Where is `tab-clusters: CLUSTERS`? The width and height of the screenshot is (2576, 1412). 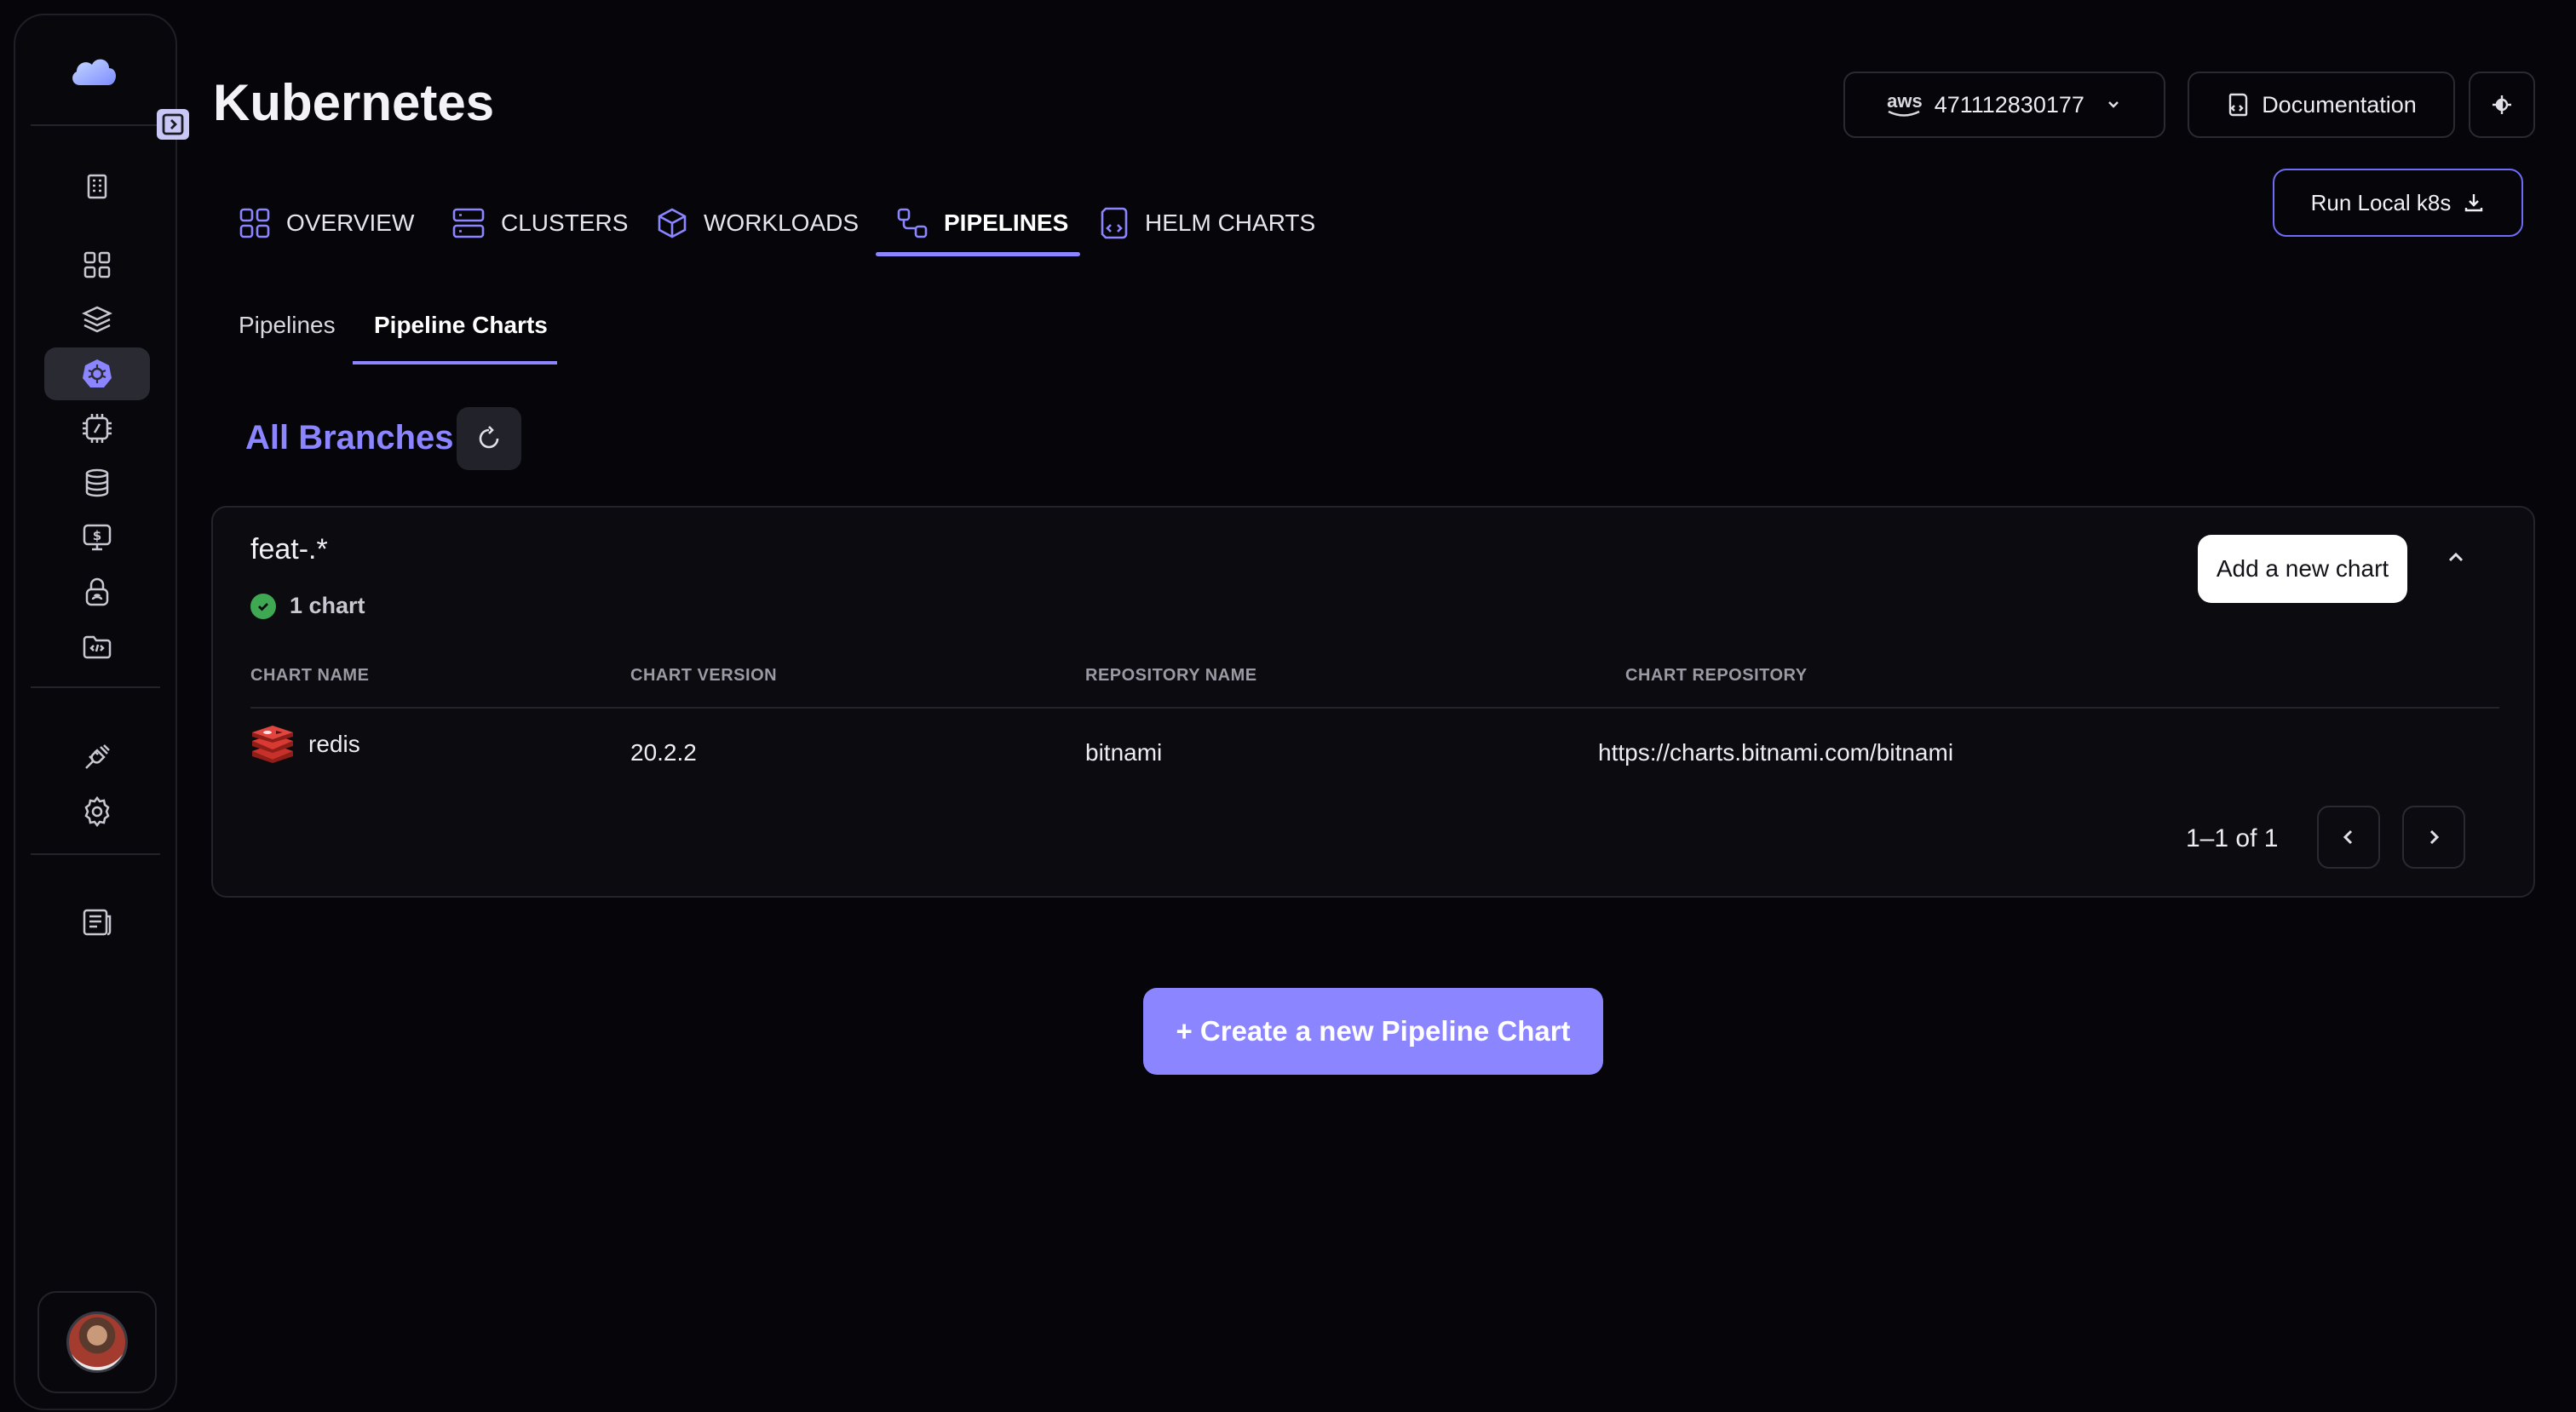 tab-clusters: CLUSTERS is located at coordinates (539, 223).